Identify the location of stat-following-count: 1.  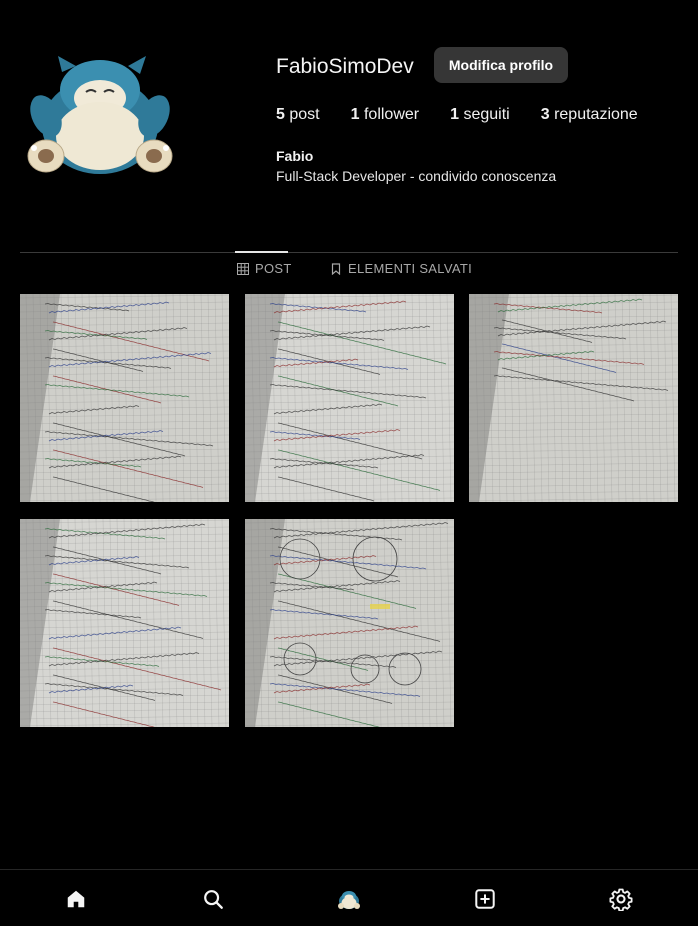
(455, 114).